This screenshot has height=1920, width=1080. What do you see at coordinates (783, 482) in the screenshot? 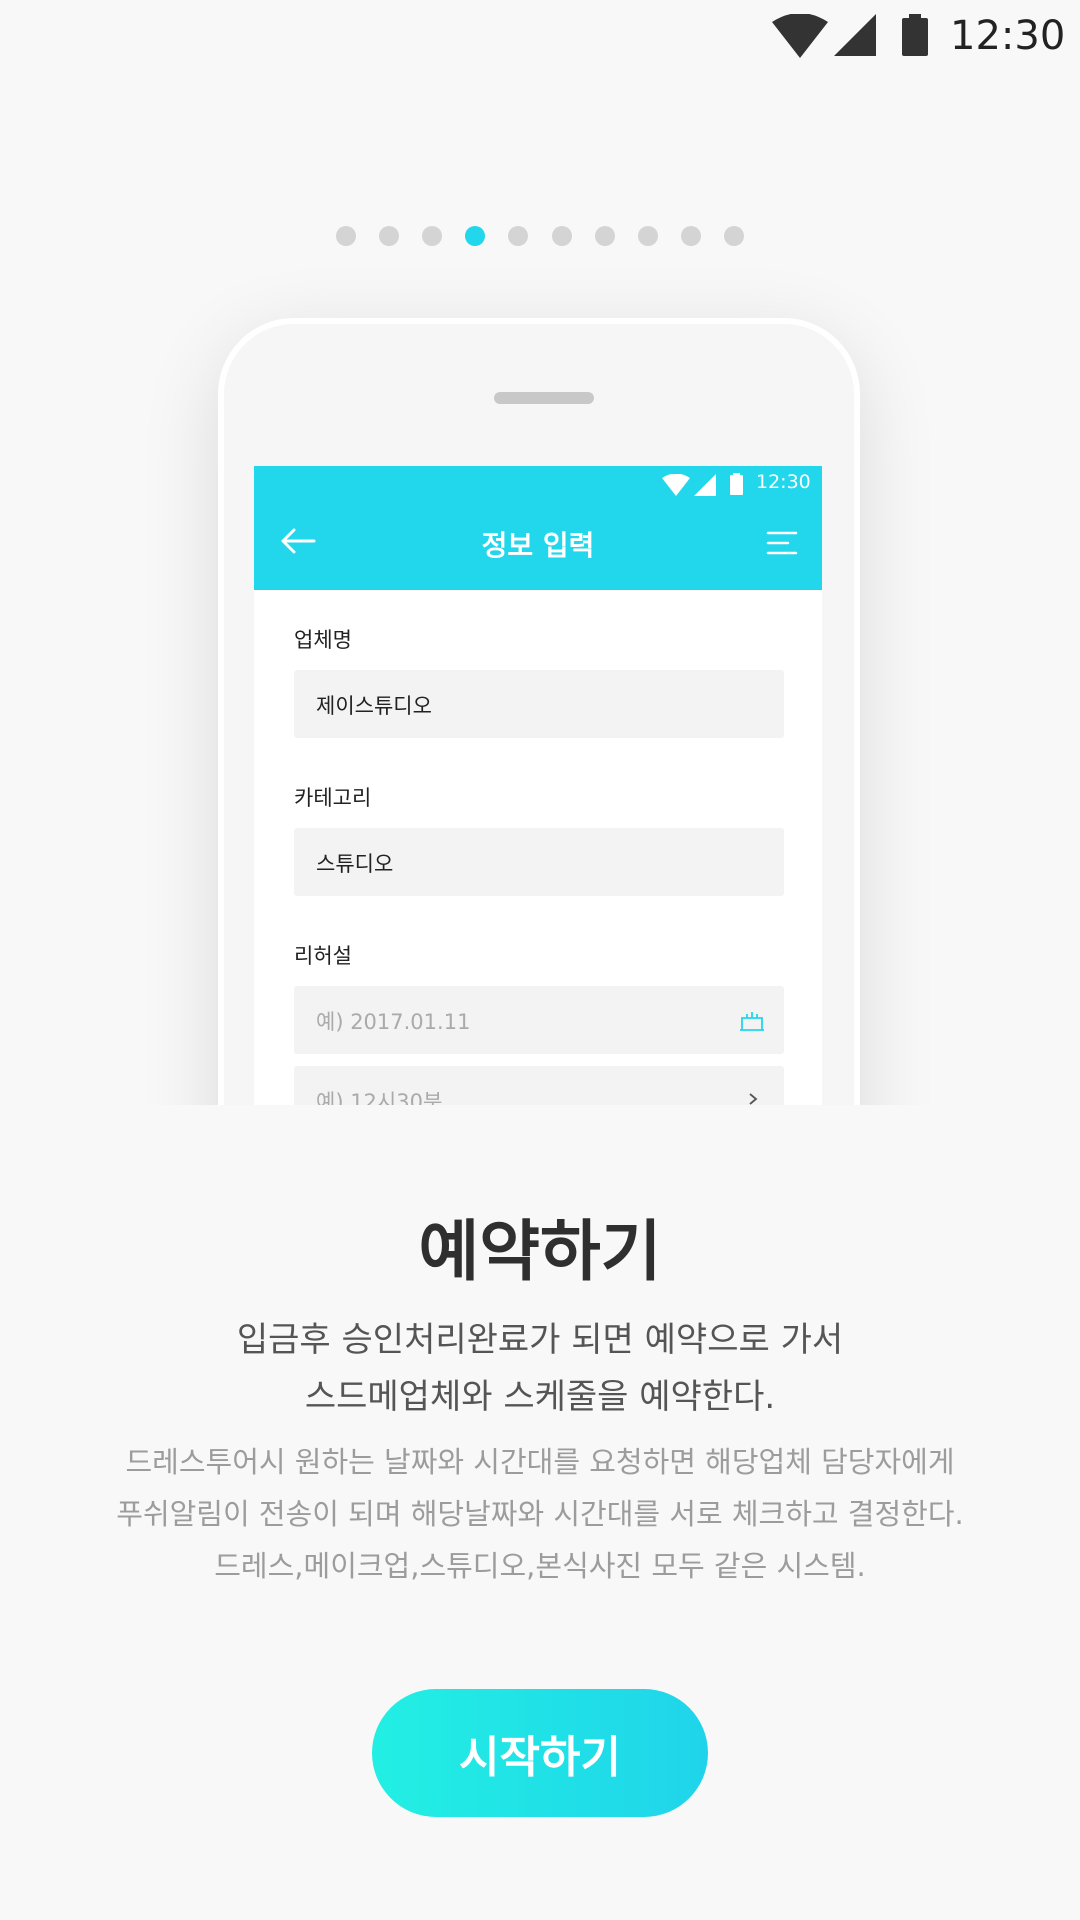
I see `mockup-status-time: 12:30` at bounding box center [783, 482].